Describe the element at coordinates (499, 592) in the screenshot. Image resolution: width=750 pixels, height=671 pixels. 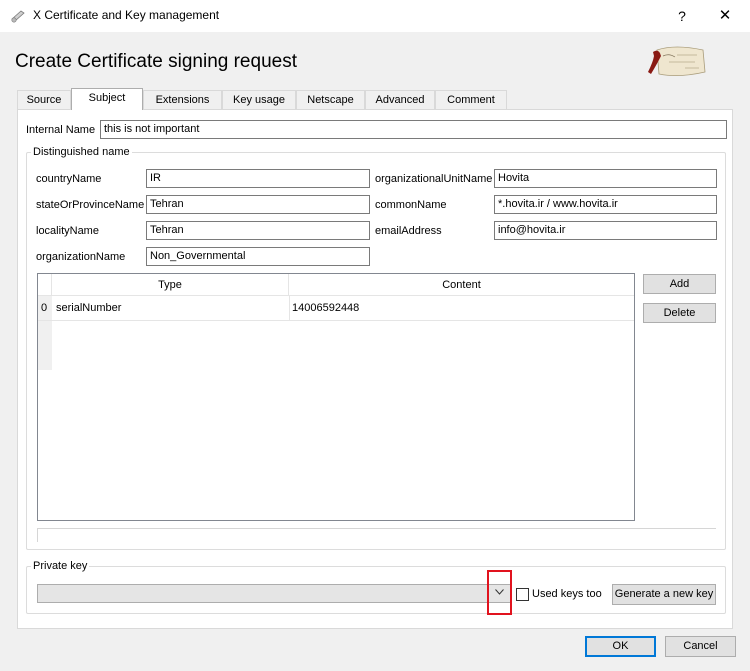
I see `chevron-down-icon` at that location.